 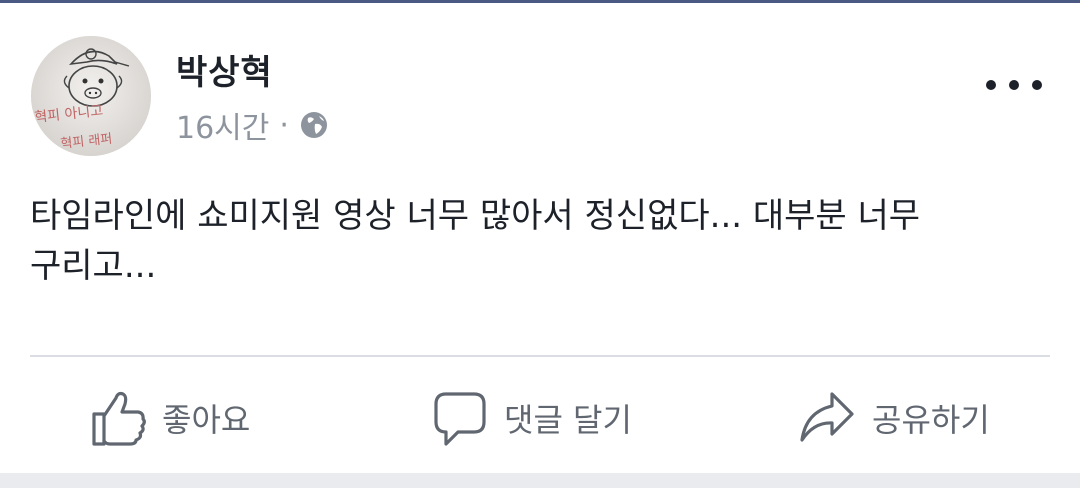 I want to click on action-bar: 좋아요 댓글 달기 공유하기, so click(x=540, y=418).